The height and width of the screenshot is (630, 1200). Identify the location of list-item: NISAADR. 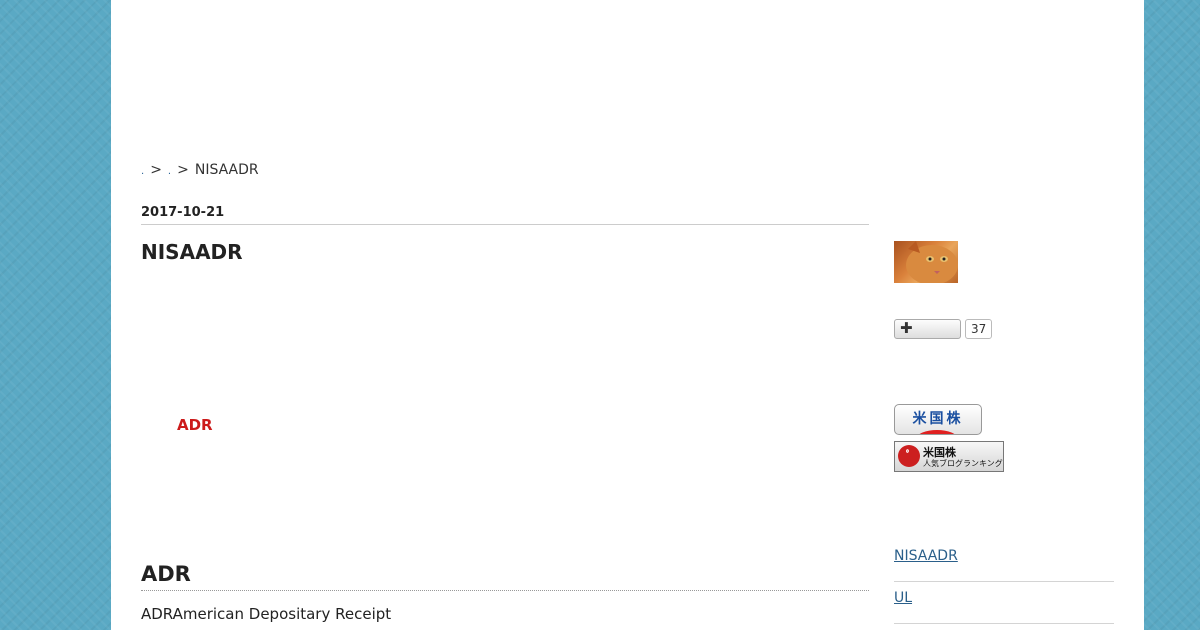
(1004, 561).